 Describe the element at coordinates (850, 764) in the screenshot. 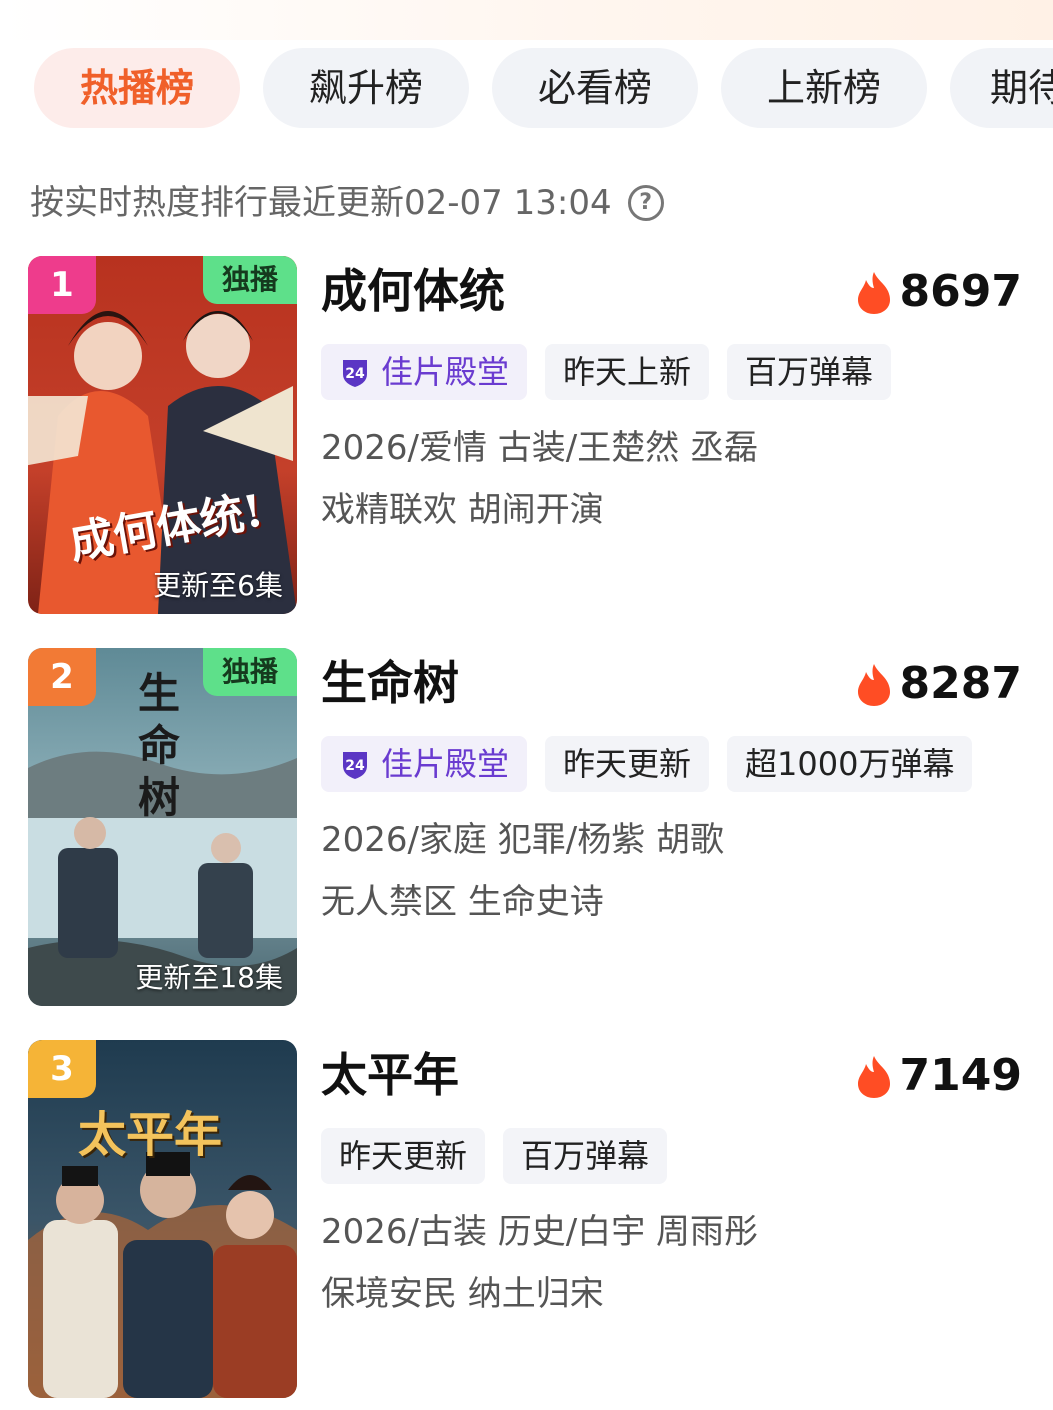

I see `tag: 超1000万弹幕` at that location.